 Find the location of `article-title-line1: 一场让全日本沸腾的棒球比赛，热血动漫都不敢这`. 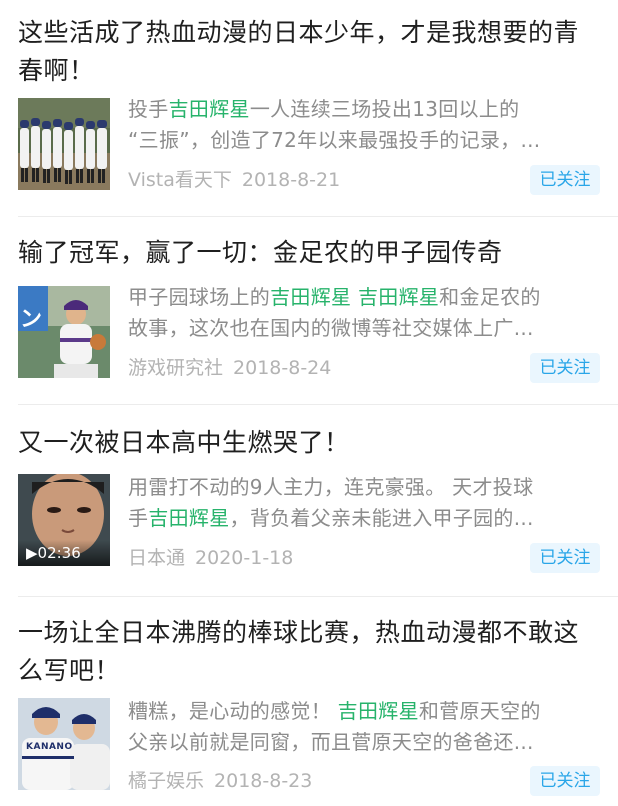

article-title-line1: 一场让全日本沸腾的棒球比赛，热血动漫都不敢这 is located at coordinates (299, 632).